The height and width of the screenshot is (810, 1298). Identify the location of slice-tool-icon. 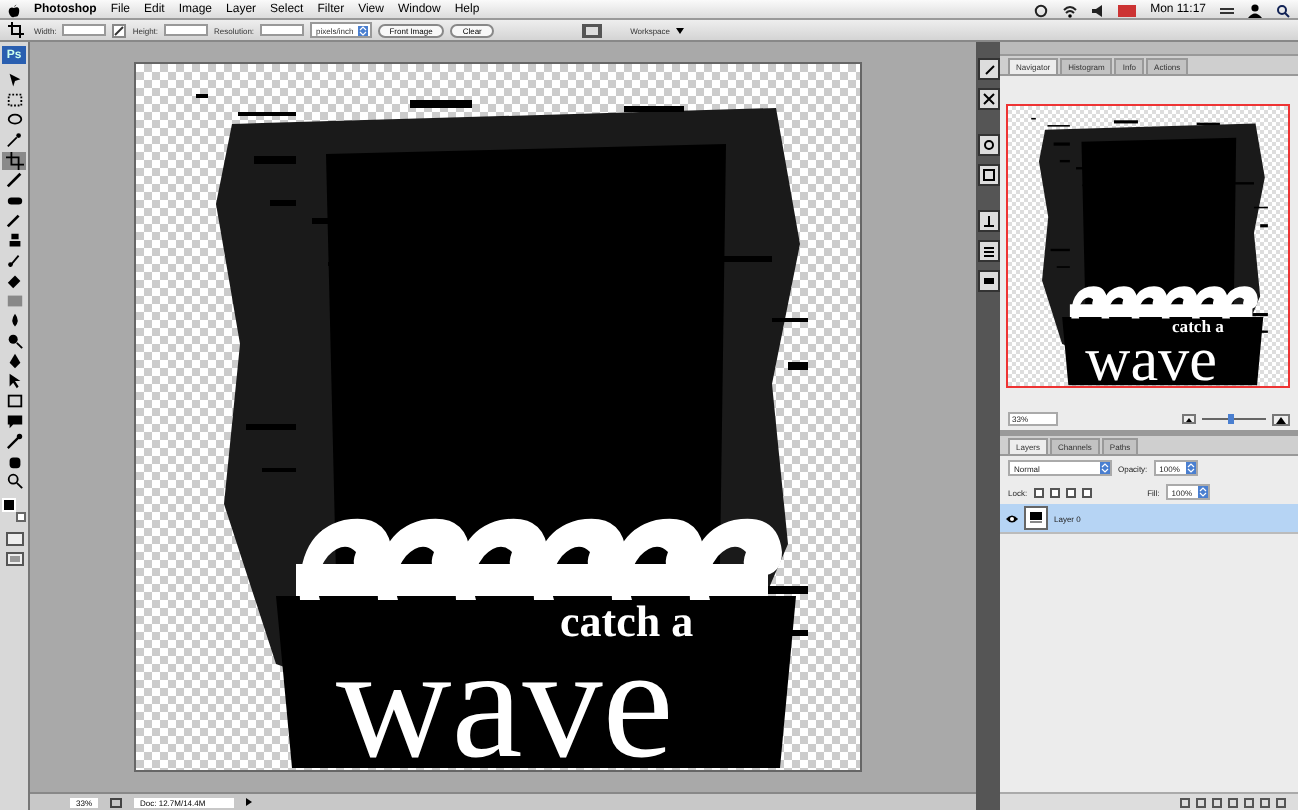
(14, 181).